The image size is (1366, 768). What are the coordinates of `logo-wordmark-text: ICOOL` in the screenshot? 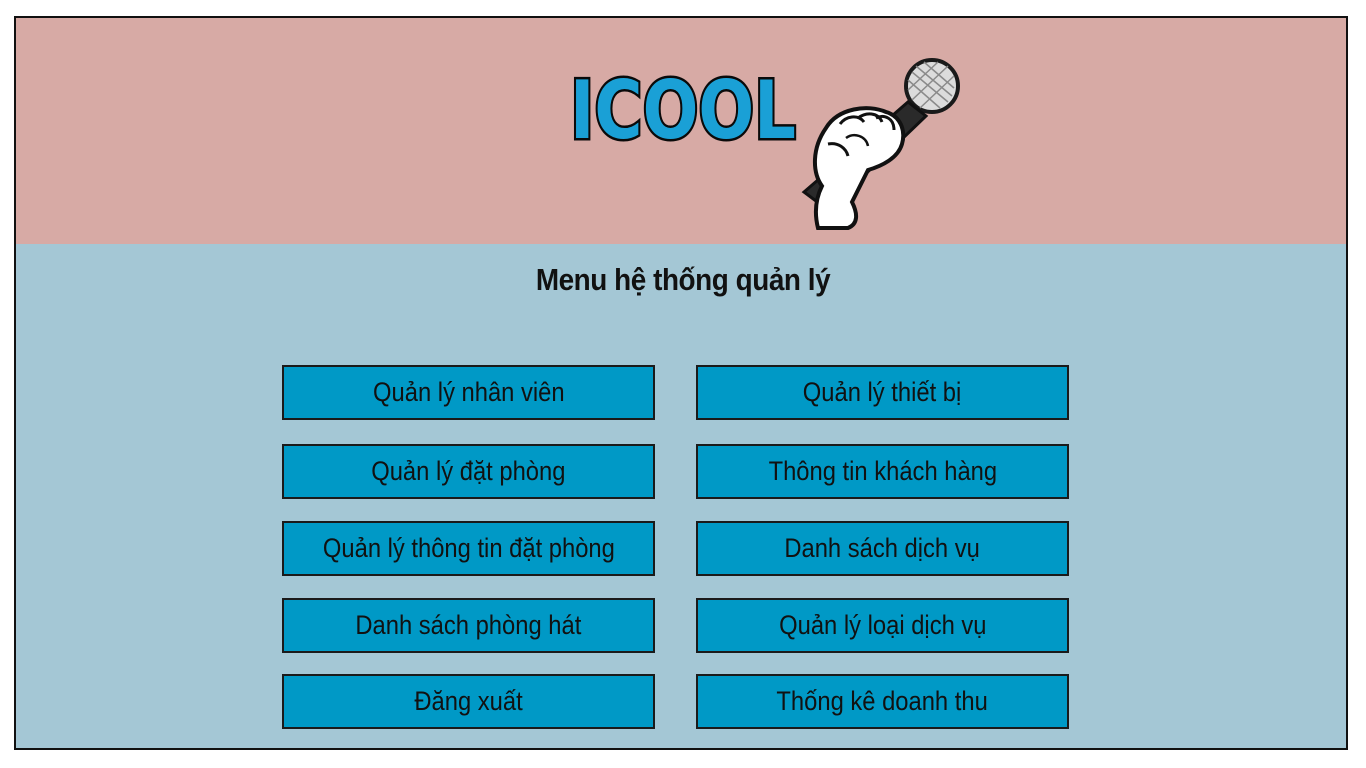 It's located at (683, 108).